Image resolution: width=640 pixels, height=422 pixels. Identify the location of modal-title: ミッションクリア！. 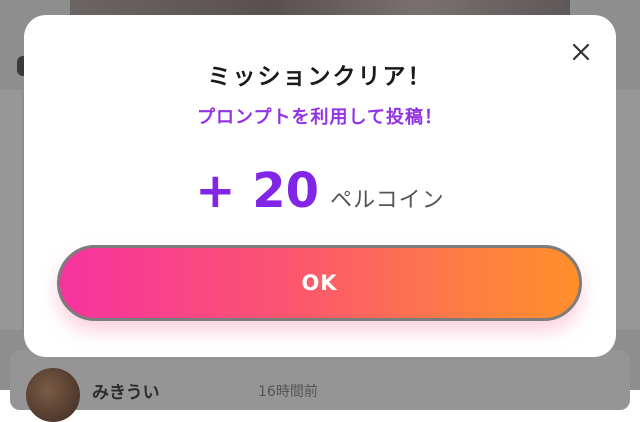
(320, 74).